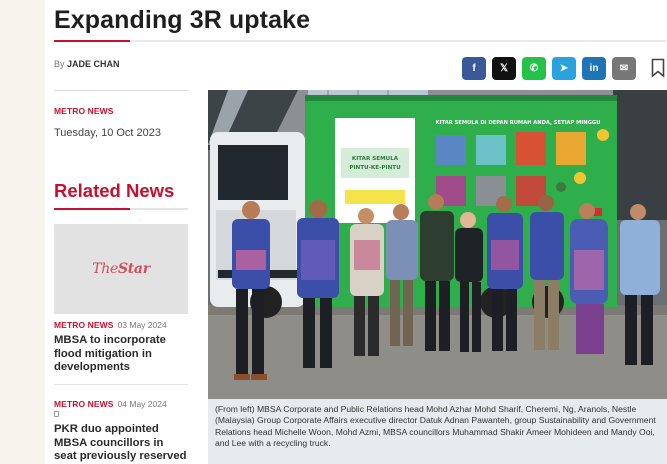  Describe the element at coordinates (92, 209) in the screenshot. I see `related-divider-accent` at that location.